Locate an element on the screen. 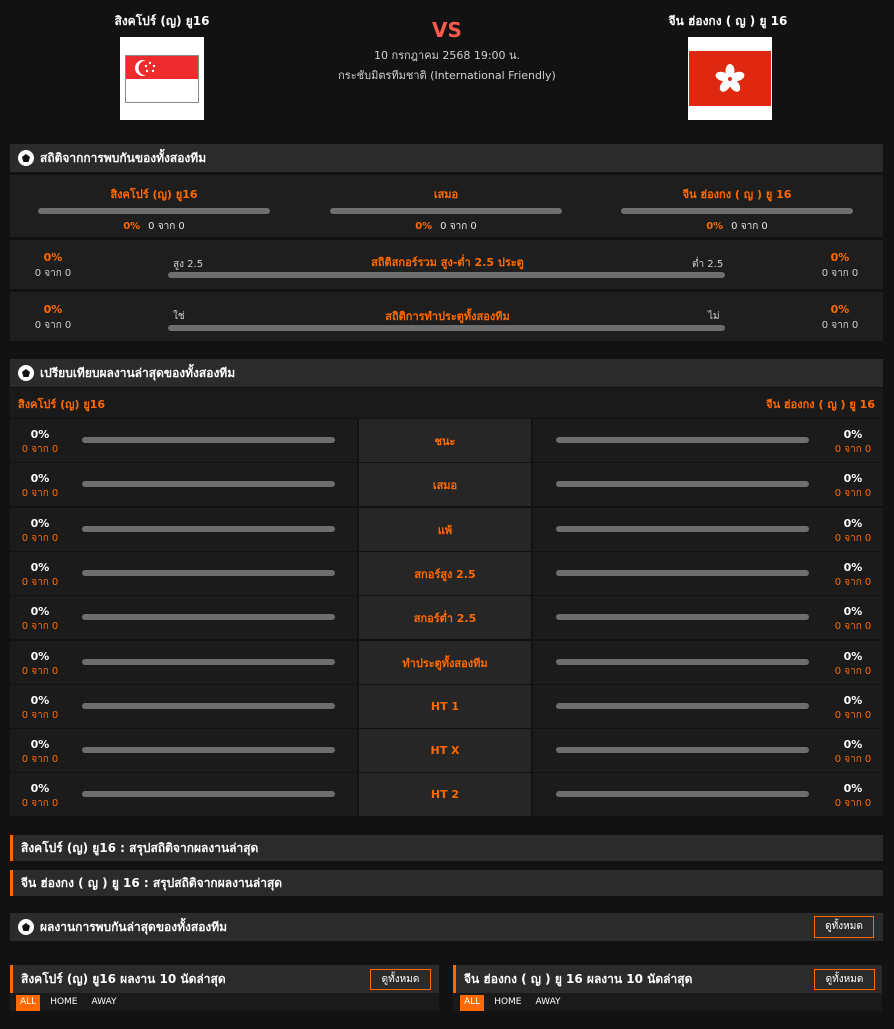  ou-under-label: ต่ำ 2.5 is located at coordinates (708, 264).